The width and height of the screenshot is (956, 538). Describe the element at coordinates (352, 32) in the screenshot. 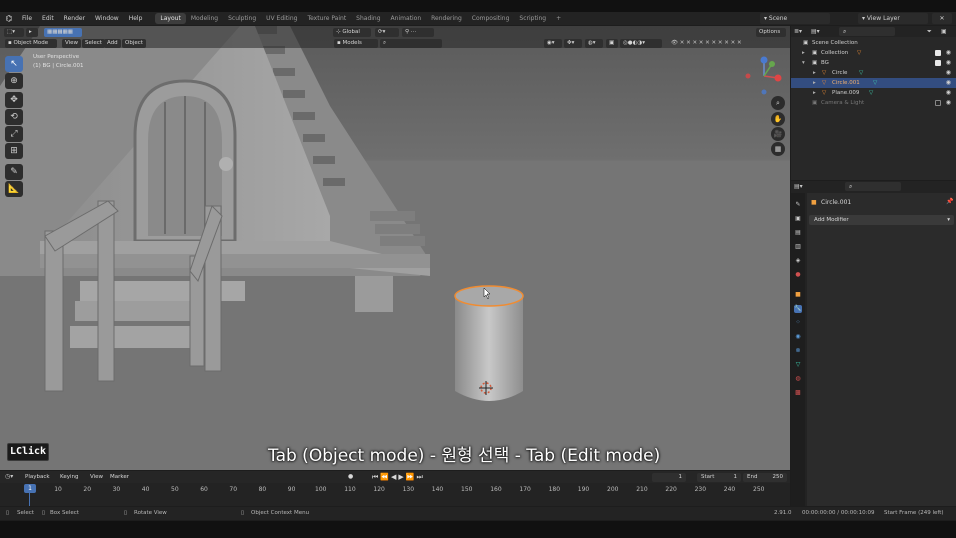

I see `transform-orientation-dropdown: ⊹ Global` at that location.